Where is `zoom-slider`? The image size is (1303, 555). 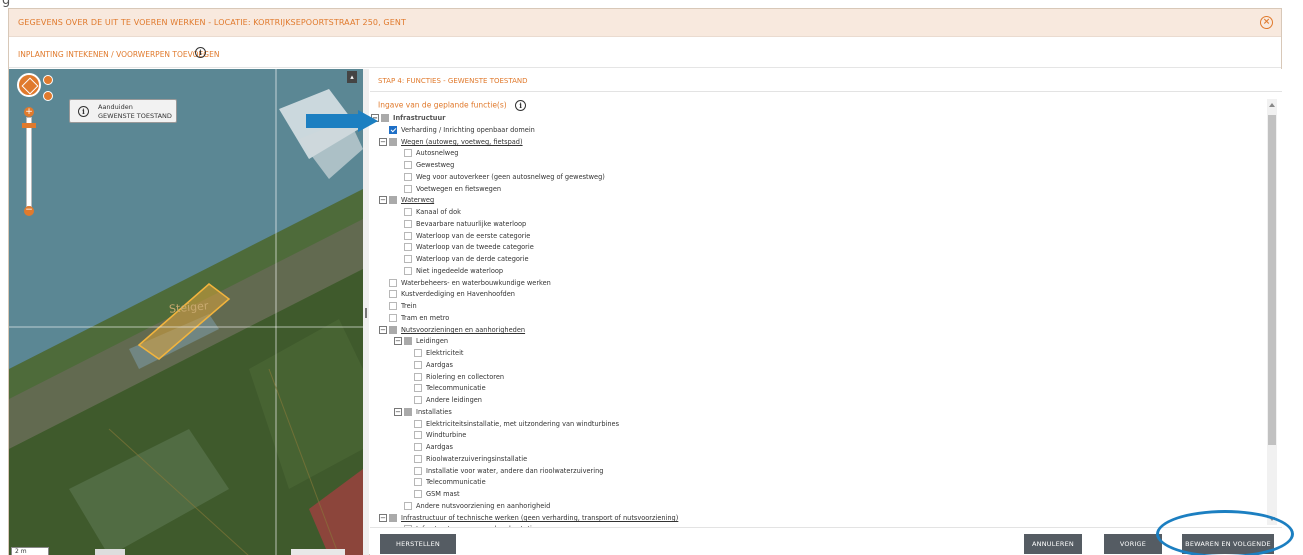 zoom-slider is located at coordinates (29, 162).